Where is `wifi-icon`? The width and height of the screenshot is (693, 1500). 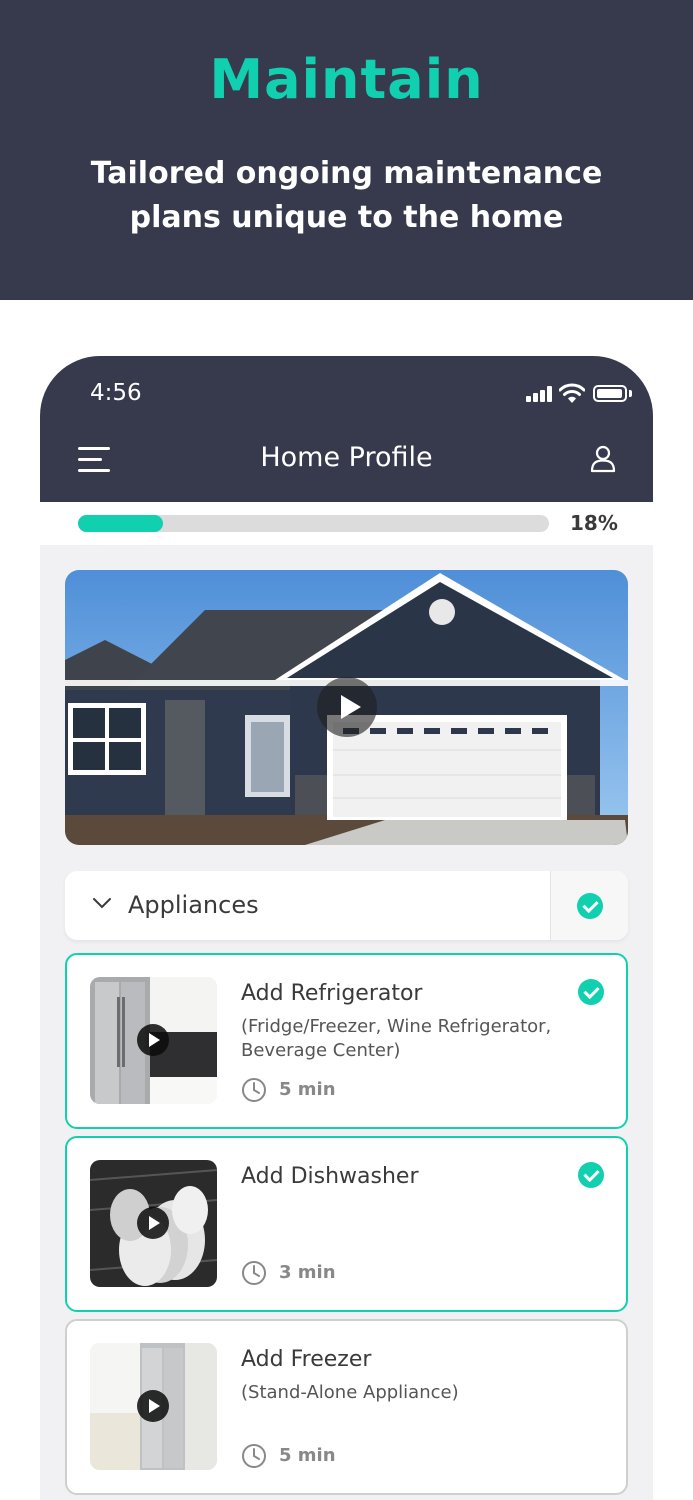 wifi-icon is located at coordinates (572, 393).